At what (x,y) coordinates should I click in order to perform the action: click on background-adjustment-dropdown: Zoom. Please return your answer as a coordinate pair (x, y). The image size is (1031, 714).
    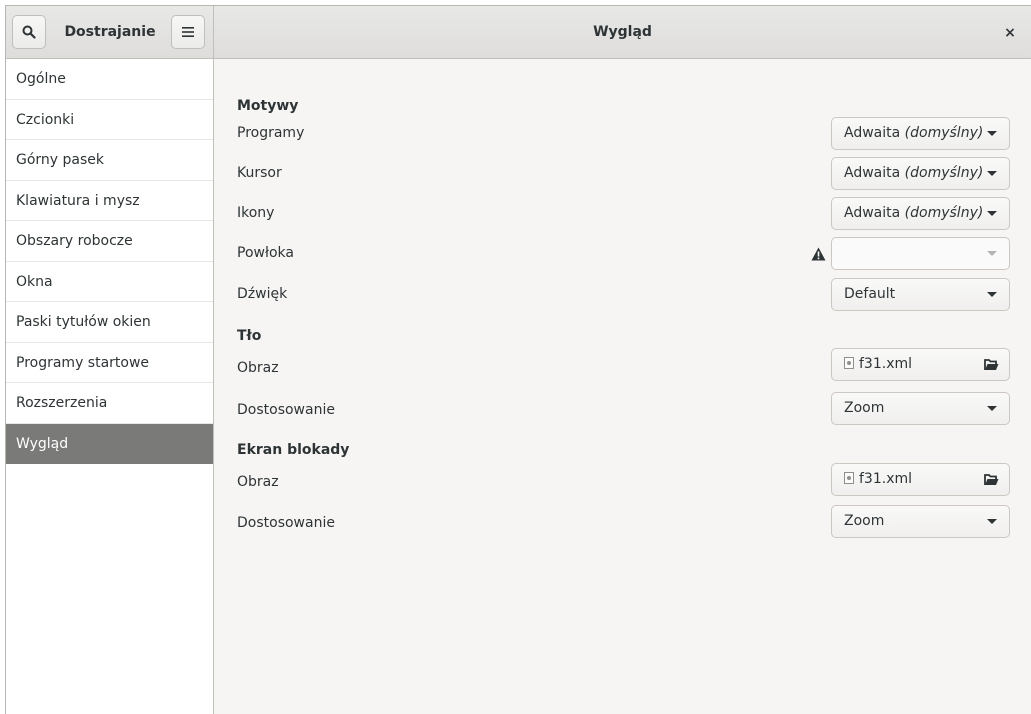
    Looking at the image, I should click on (920, 408).